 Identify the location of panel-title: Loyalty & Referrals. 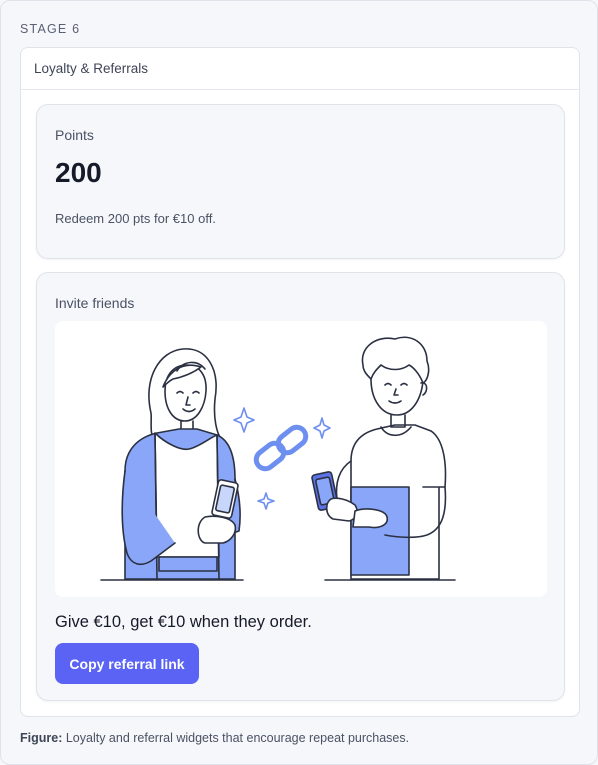
(91, 68).